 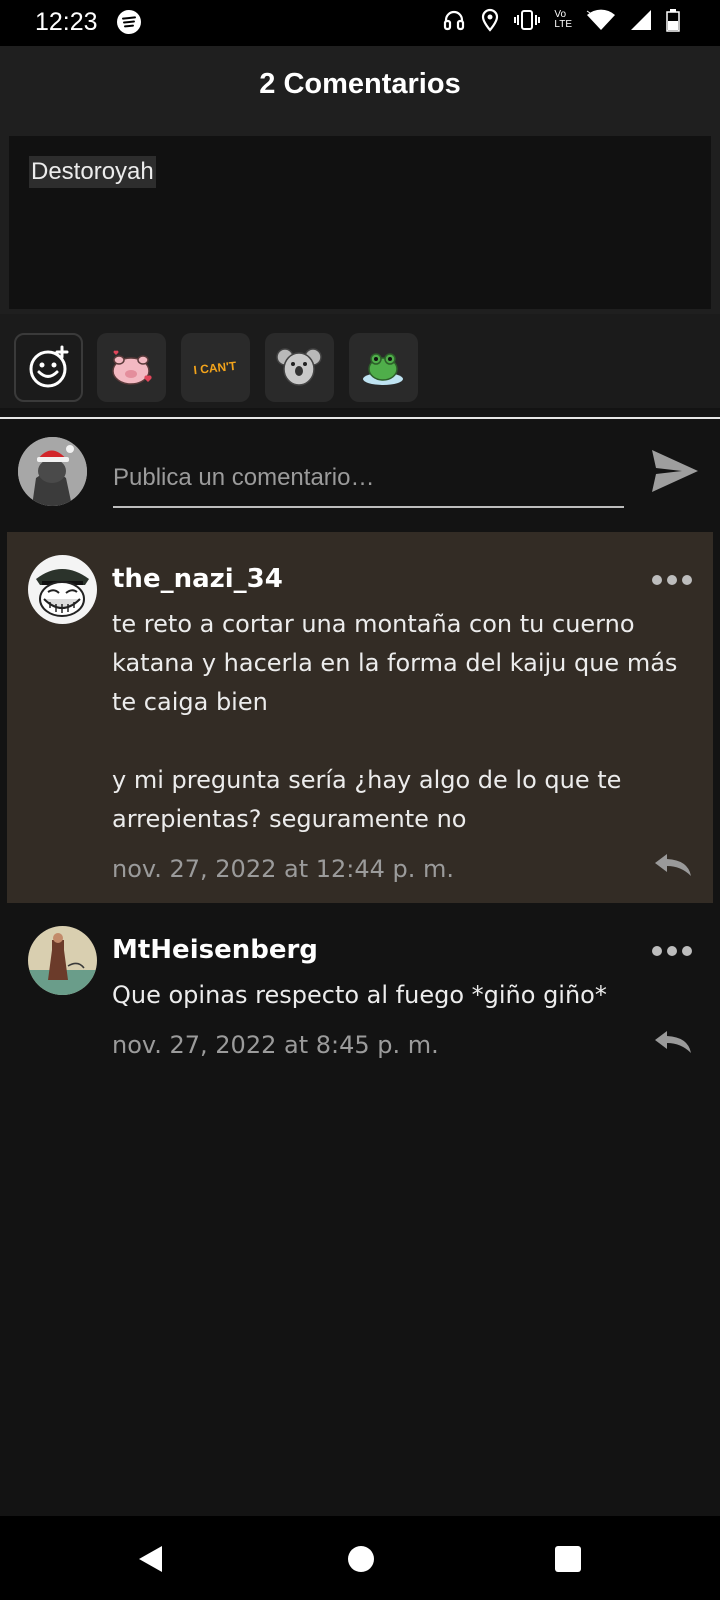 What do you see at coordinates (600, 19) in the screenshot?
I see `wifi-icon` at bounding box center [600, 19].